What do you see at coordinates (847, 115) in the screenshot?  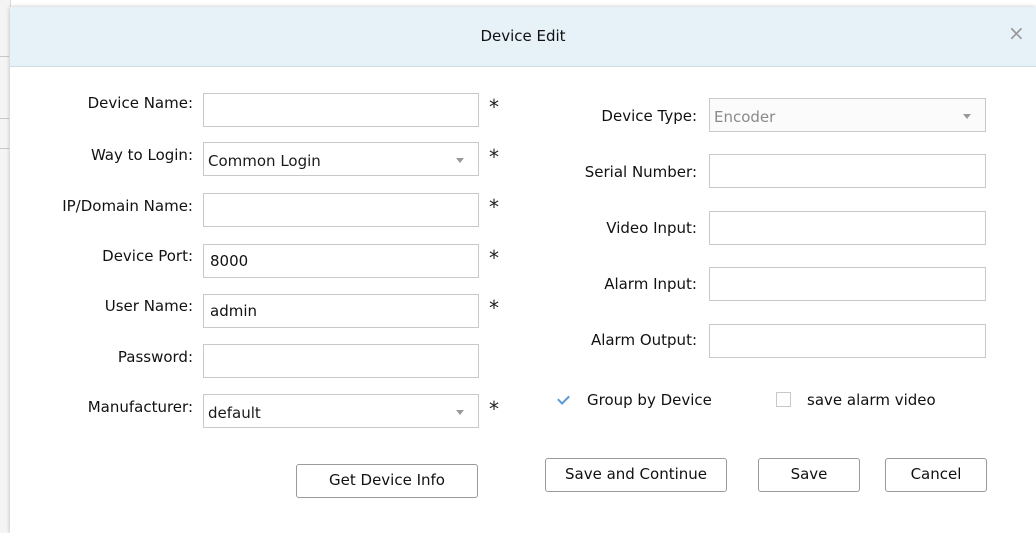 I see `device-type-select: Encoder` at bounding box center [847, 115].